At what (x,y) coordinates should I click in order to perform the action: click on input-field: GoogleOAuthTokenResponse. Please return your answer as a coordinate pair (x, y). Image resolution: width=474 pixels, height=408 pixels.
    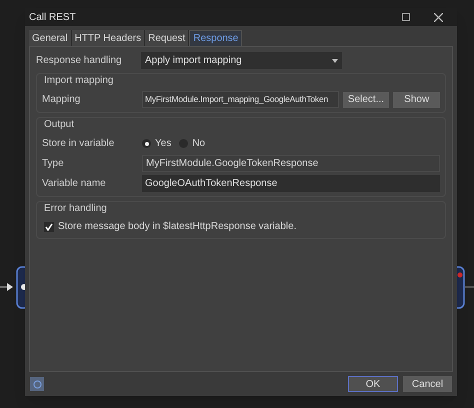
    Looking at the image, I should click on (291, 183).